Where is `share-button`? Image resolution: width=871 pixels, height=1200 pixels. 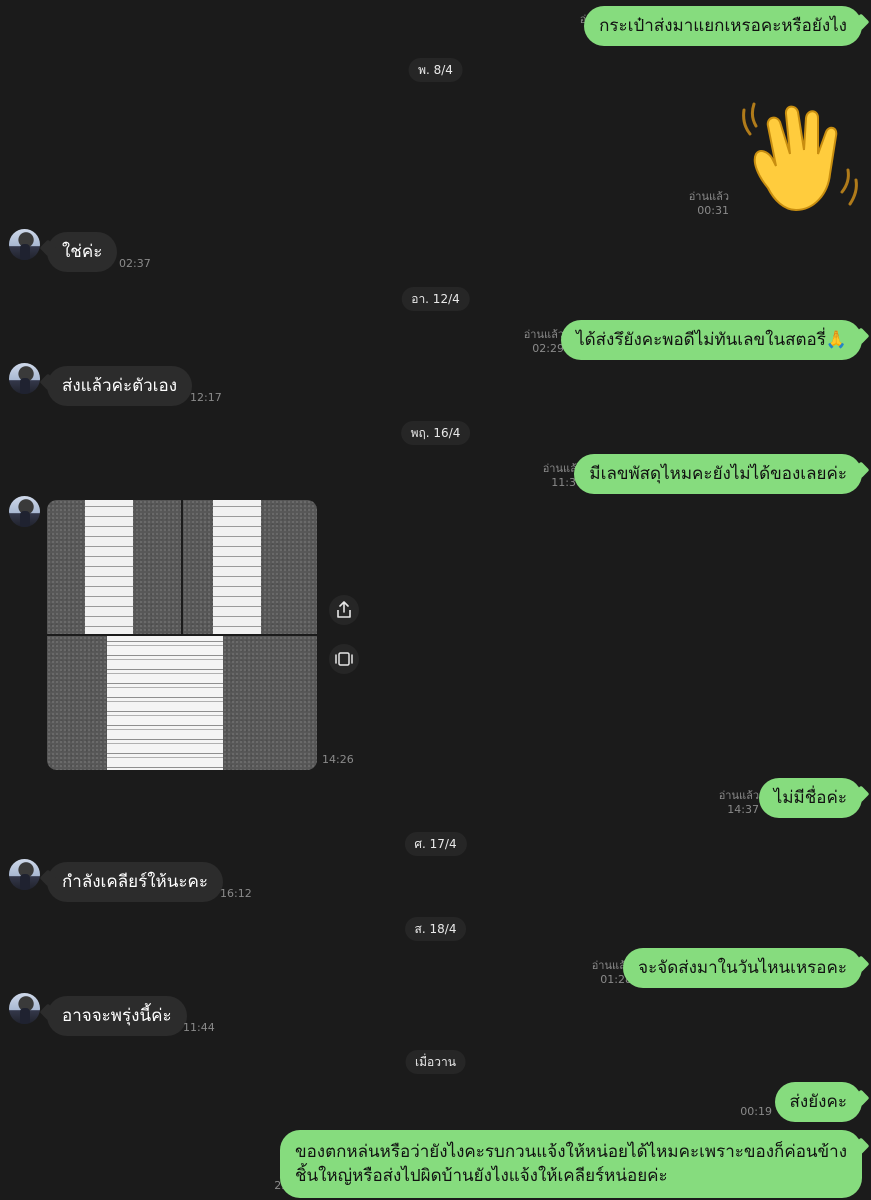
share-button is located at coordinates (344, 610).